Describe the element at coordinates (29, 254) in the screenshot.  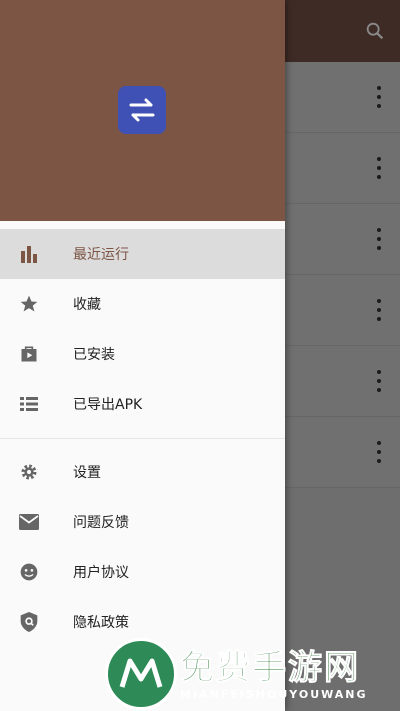
I see `bar-chart-icon` at that location.